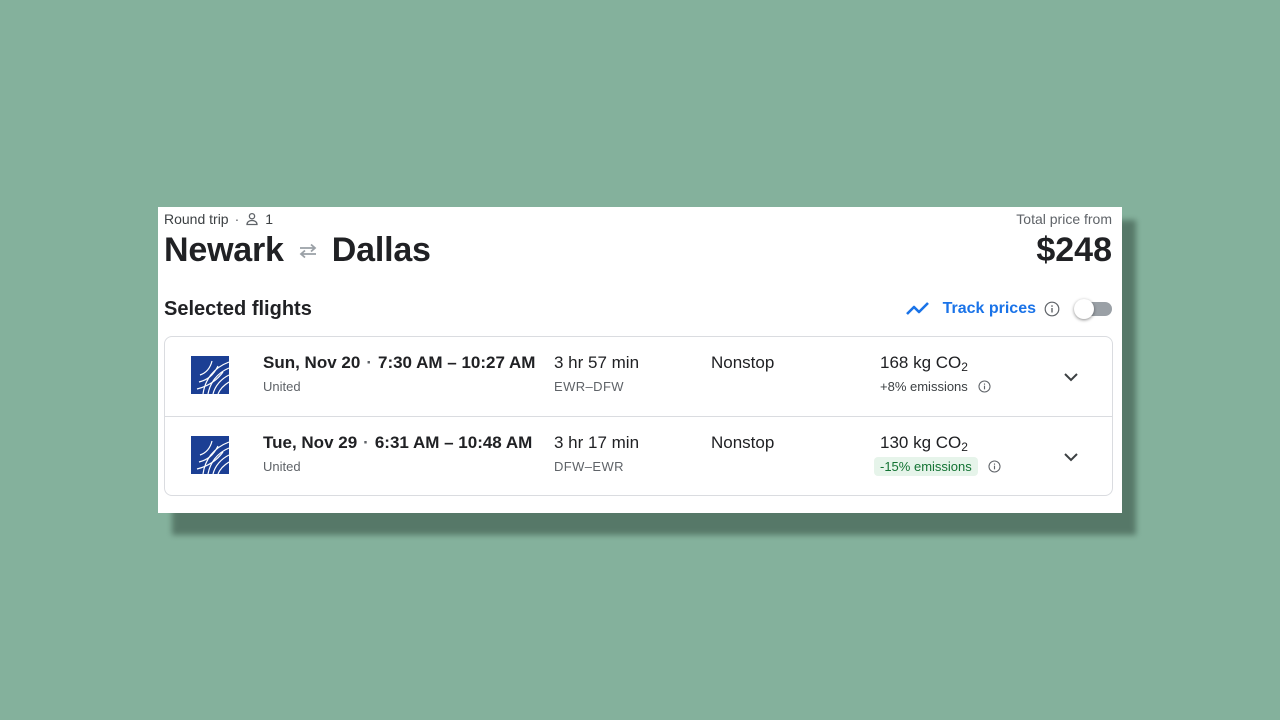 The height and width of the screenshot is (720, 1280). I want to click on flight-times: 6:31 AM – 10:48 AM, so click(453, 442).